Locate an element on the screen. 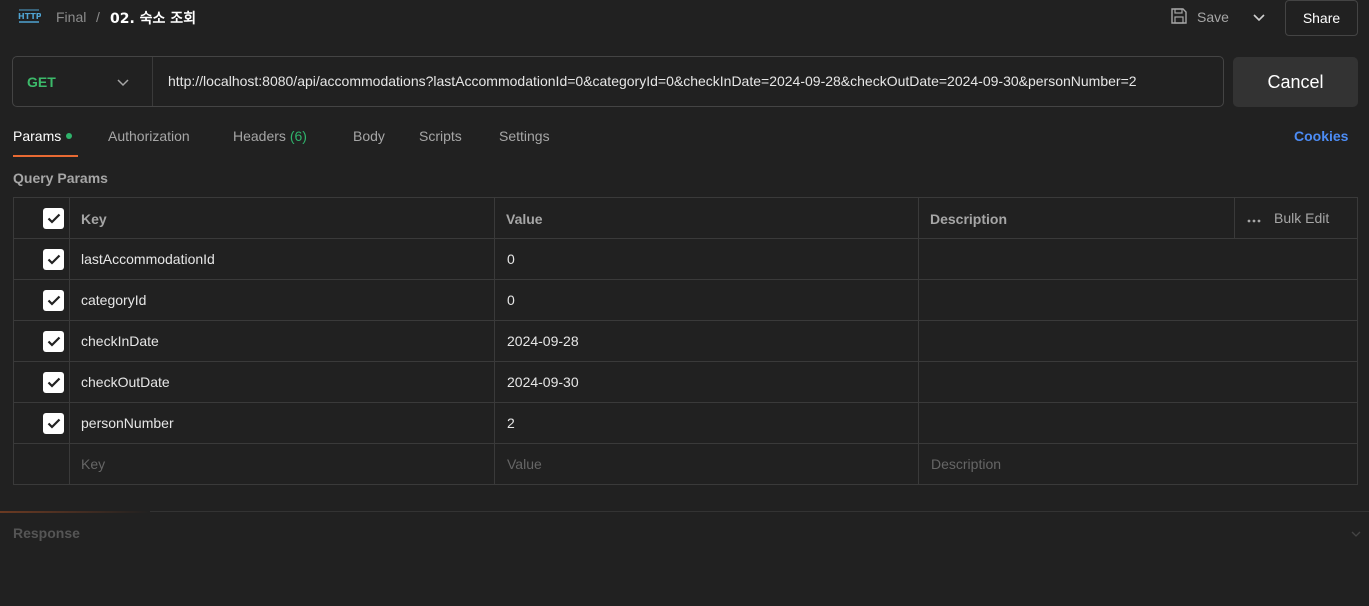 The width and height of the screenshot is (1369, 606). param-key: checkOutDate is located at coordinates (125, 382).